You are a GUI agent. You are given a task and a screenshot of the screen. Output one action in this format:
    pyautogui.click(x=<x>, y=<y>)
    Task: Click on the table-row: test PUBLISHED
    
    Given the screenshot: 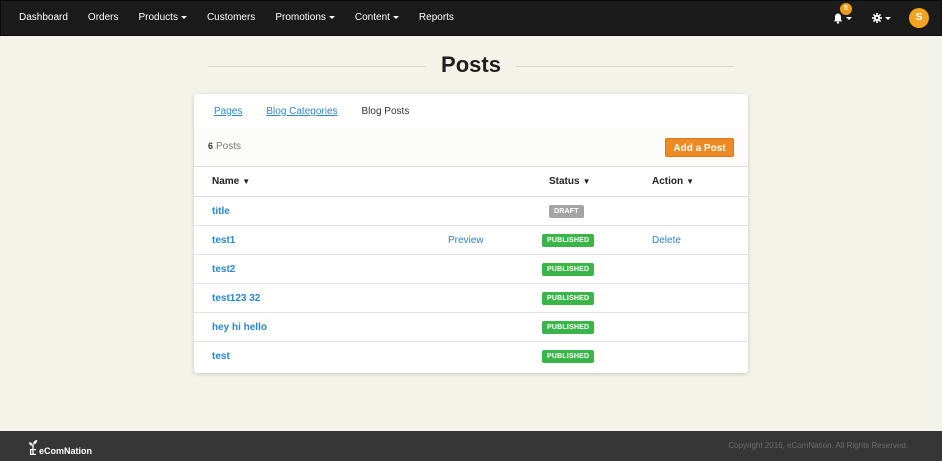 What is the action you would take?
    pyautogui.click(x=471, y=356)
    